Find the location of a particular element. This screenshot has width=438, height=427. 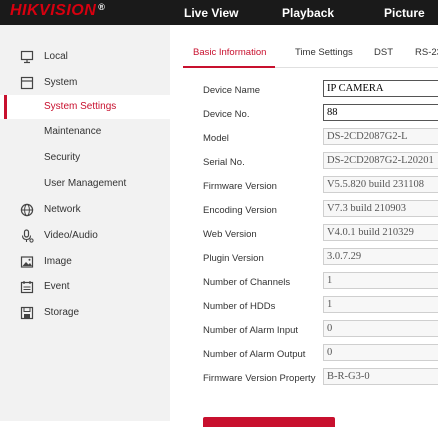

sidebar-item-system: System is located at coordinates (85, 83).